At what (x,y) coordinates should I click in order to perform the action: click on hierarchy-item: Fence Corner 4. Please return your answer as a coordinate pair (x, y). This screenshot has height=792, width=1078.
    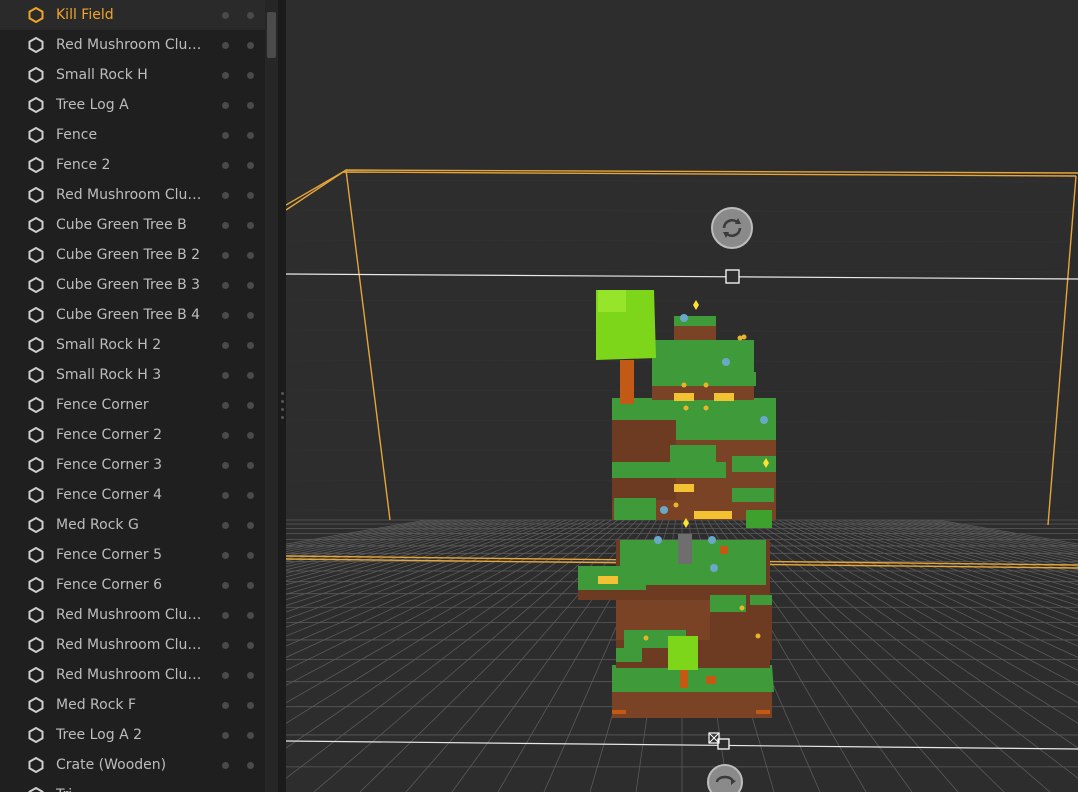
    Looking at the image, I should click on (132, 495).